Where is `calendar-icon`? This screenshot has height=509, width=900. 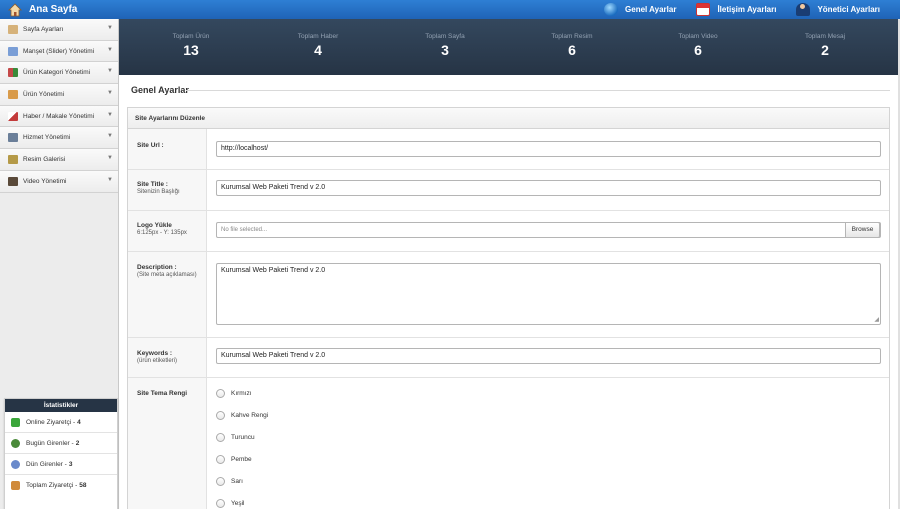 calendar-icon is located at coordinates (703, 9).